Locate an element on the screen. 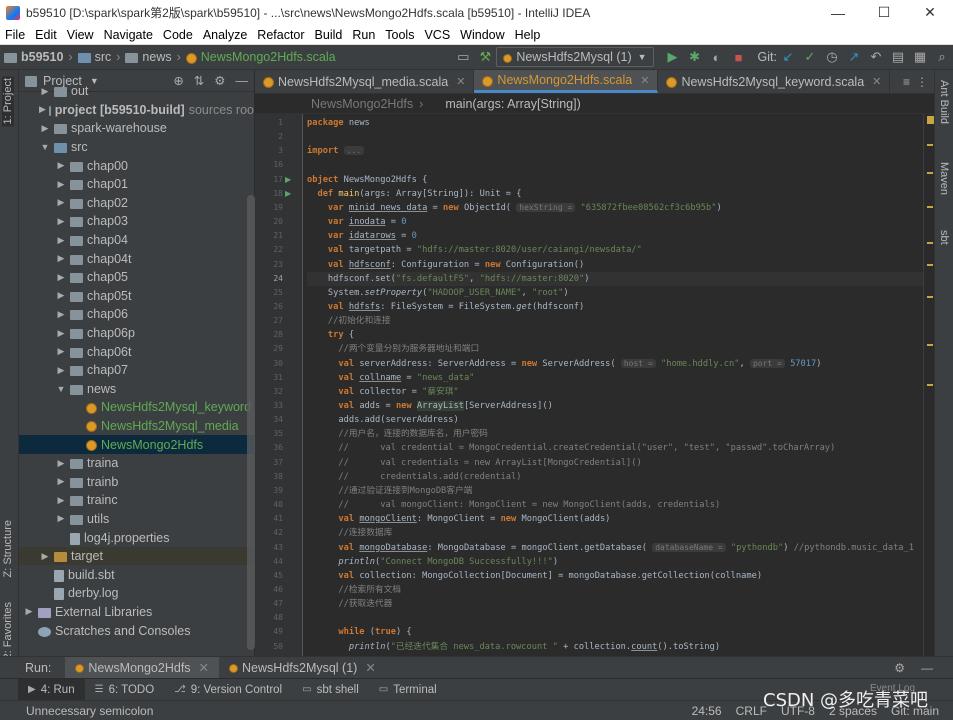 This screenshot has width=953, height=720. line-number: 34 is located at coordinates (269, 420).